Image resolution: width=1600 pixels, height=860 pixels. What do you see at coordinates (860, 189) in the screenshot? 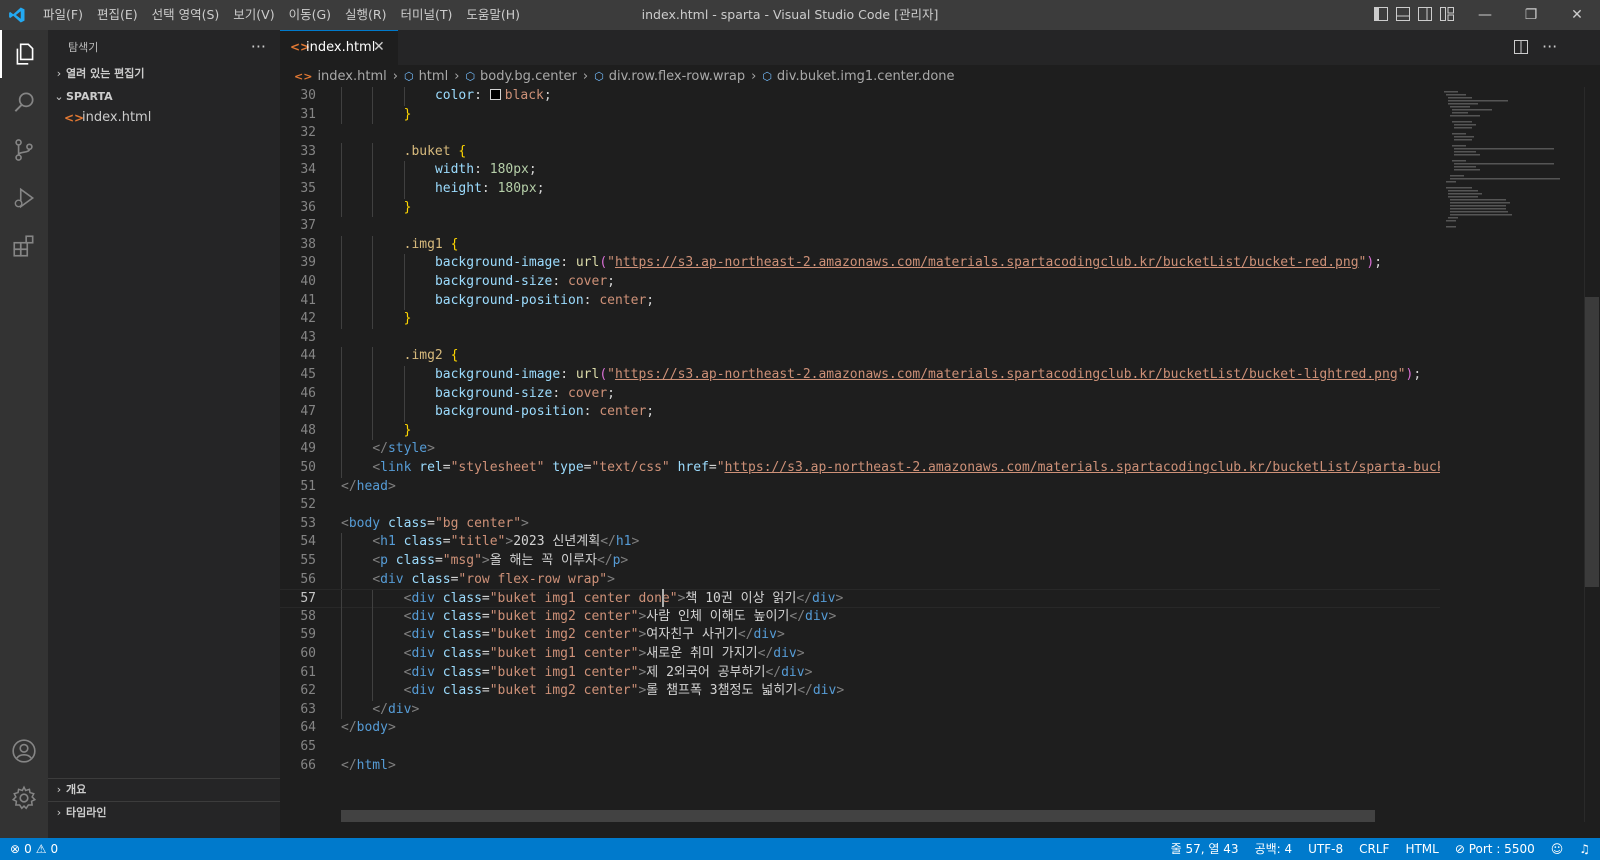
I see `code-line: 35 height: 180px;` at bounding box center [860, 189].